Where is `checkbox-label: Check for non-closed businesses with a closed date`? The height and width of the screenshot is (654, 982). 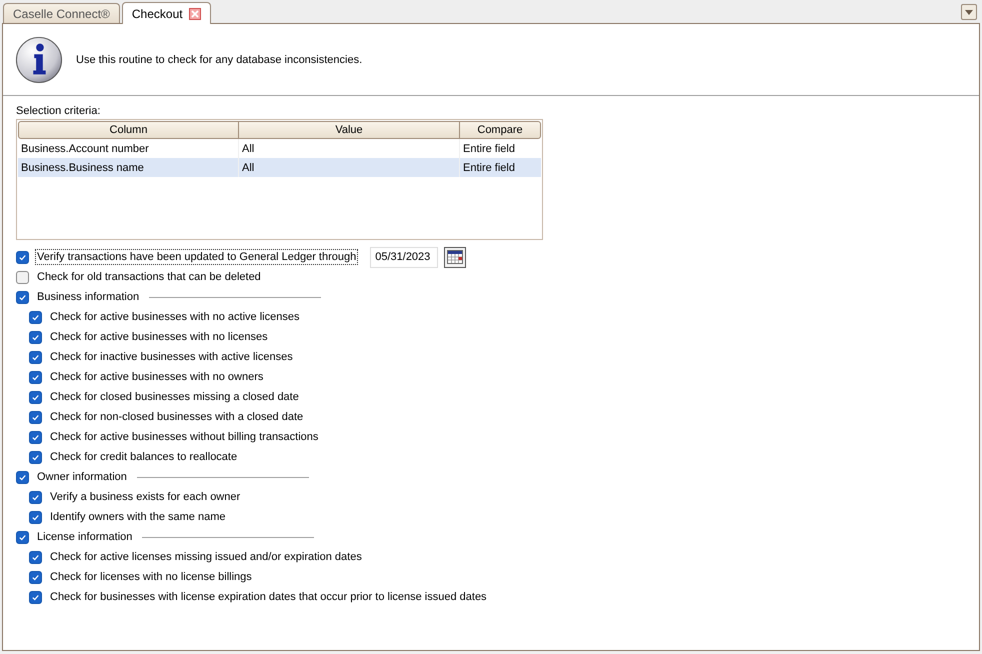 checkbox-label: Check for non-closed businesses with a closed date is located at coordinates (177, 417).